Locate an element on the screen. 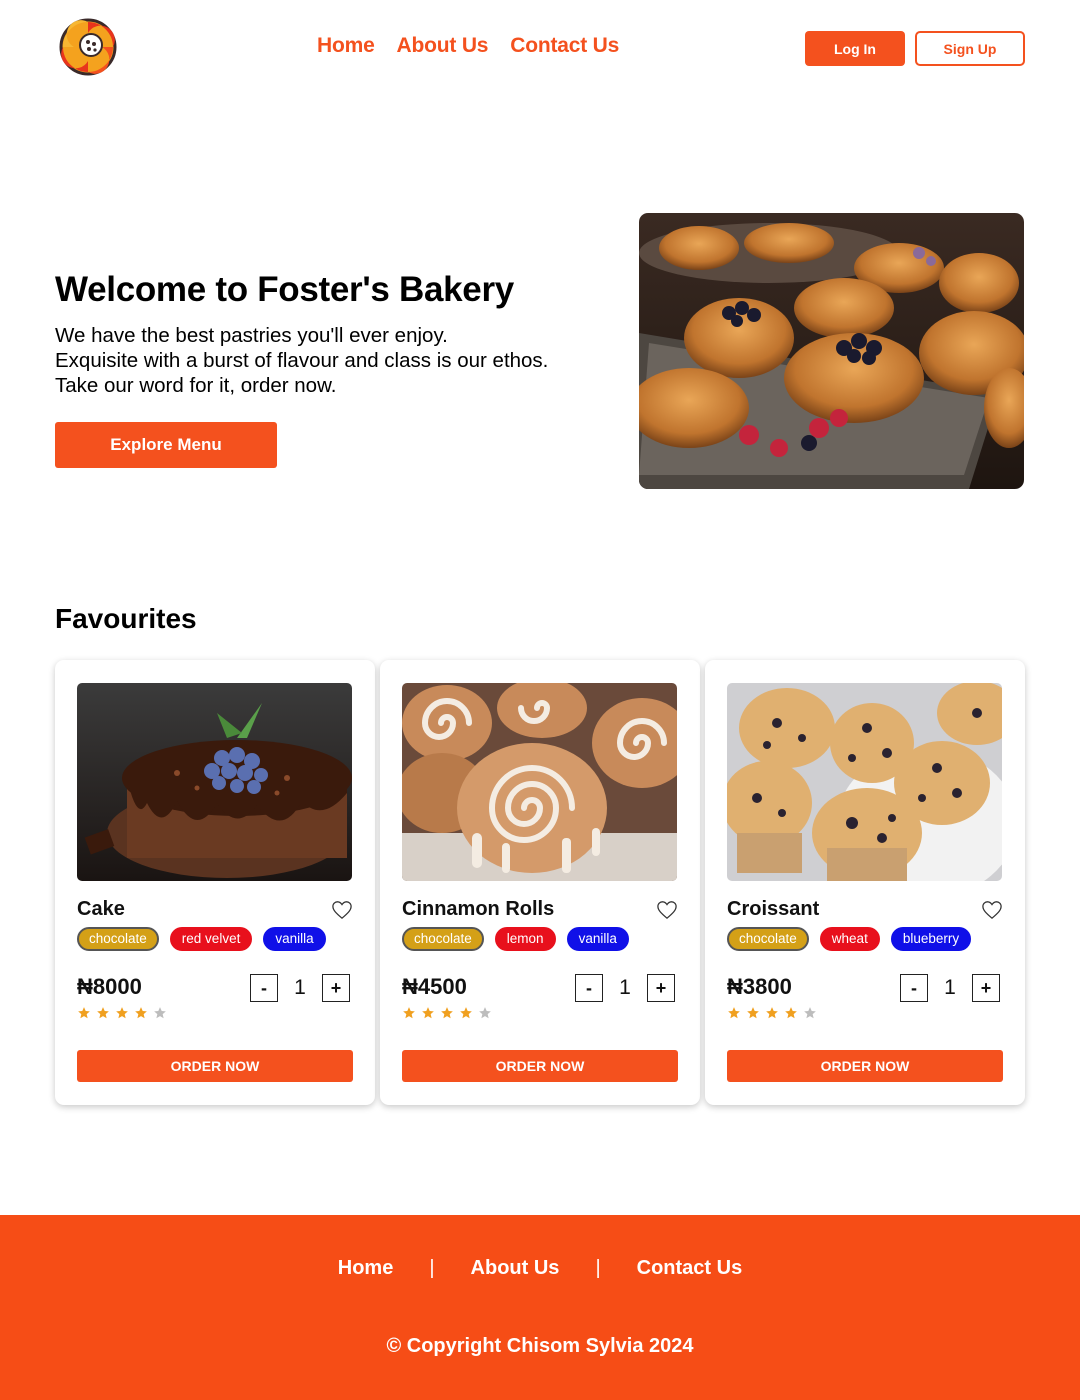 The image size is (1080, 1400). nav-home-link: Home is located at coordinates (346, 46).